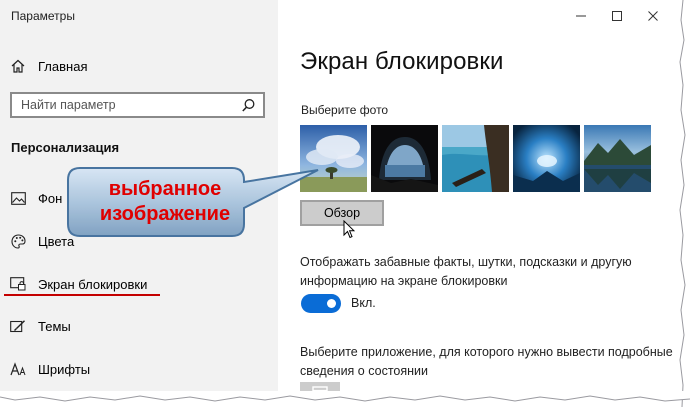  What do you see at coordinates (321, 303) in the screenshot?
I see `facts-toggle` at bounding box center [321, 303].